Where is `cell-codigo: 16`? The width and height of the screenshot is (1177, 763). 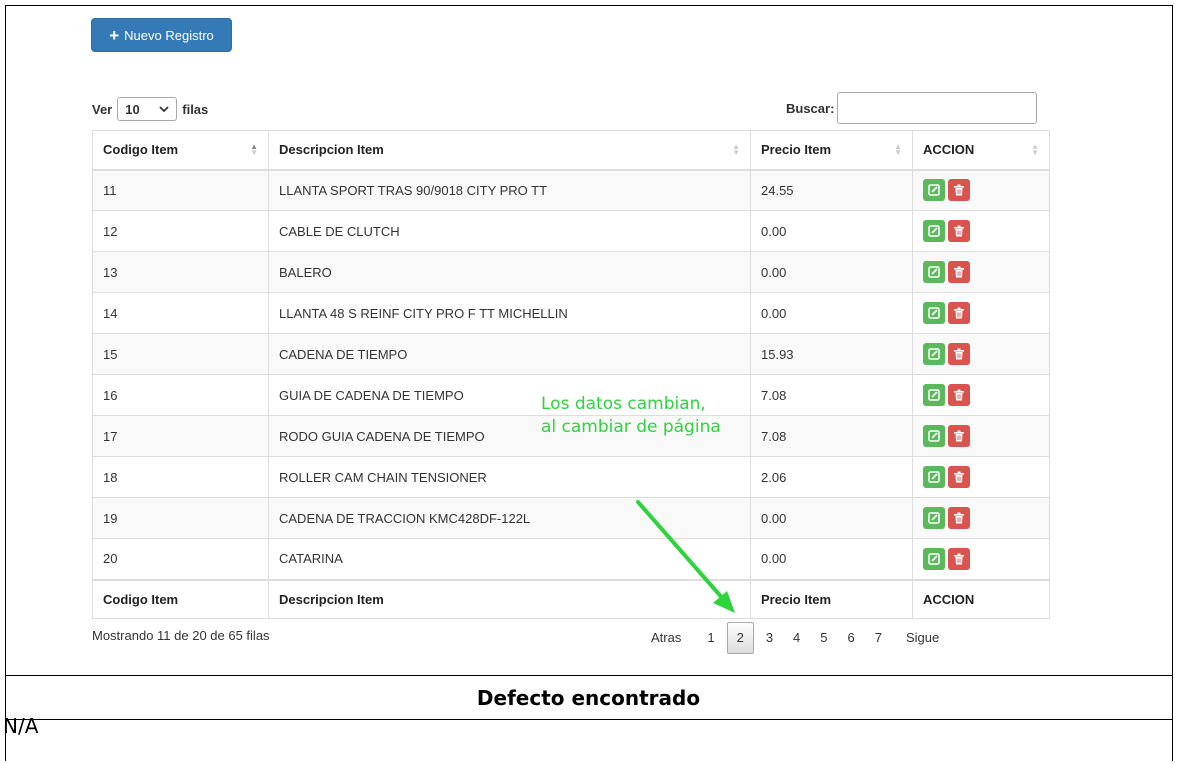
cell-codigo: 16 is located at coordinates (180, 395).